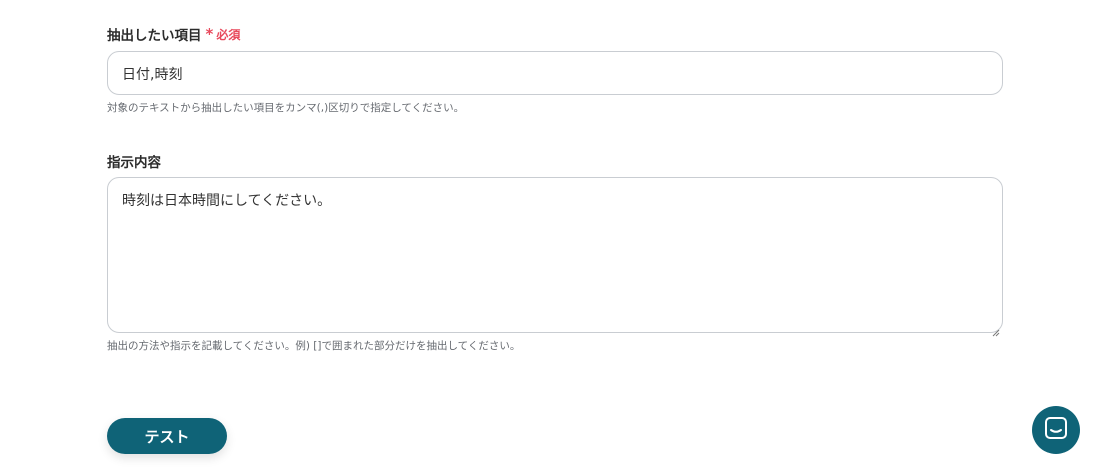 Image resolution: width=1096 pixels, height=469 pixels. What do you see at coordinates (555, 73) in the screenshot?
I see `extract-items-input: 日付,時刻` at bounding box center [555, 73].